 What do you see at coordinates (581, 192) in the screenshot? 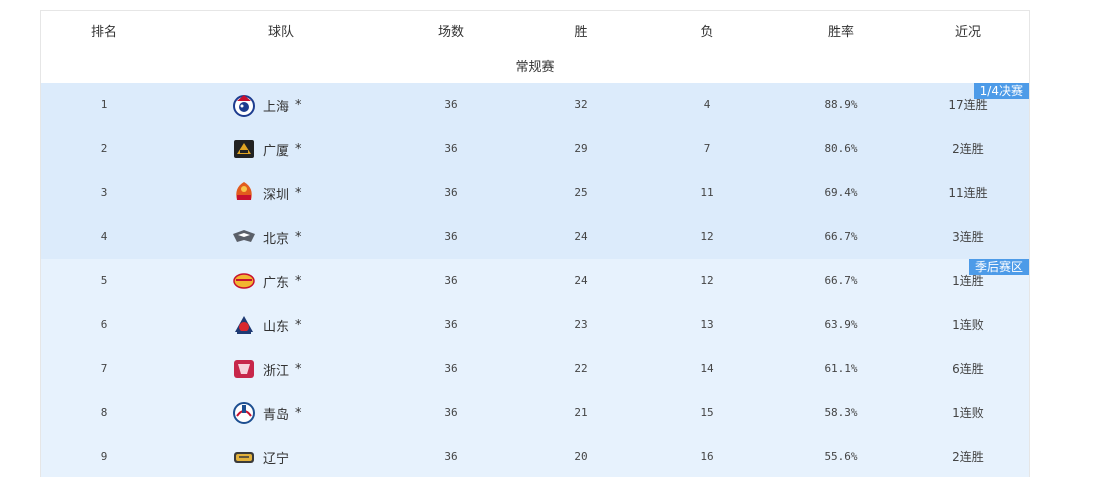
I see `wins-cell: 25` at bounding box center [581, 192].